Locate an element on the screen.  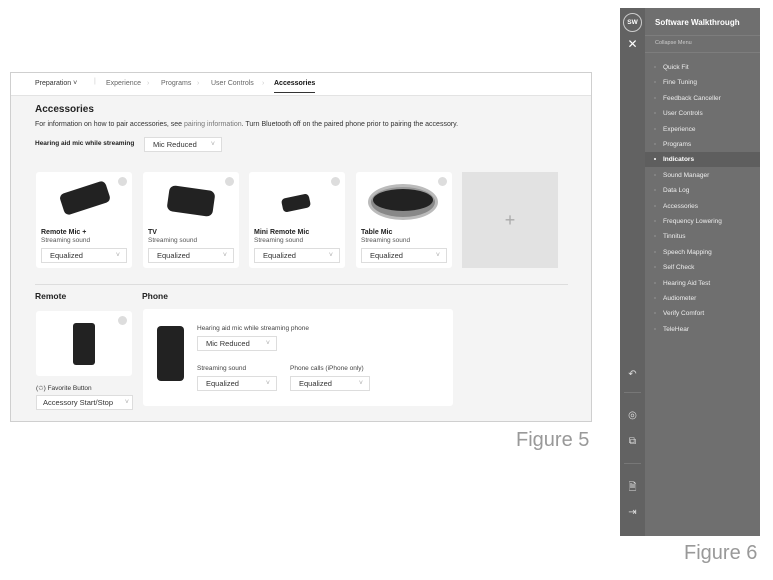
nav-item: Indicators is located at coordinates (674, 159).